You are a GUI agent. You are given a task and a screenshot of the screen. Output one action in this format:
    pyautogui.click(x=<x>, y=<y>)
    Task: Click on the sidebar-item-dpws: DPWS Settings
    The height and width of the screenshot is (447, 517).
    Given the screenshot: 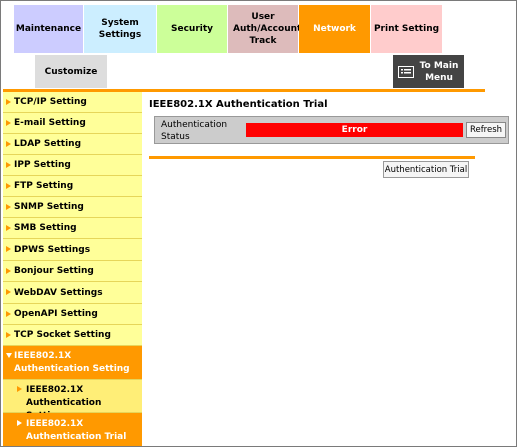 What is the action you would take?
    pyautogui.click(x=72, y=250)
    